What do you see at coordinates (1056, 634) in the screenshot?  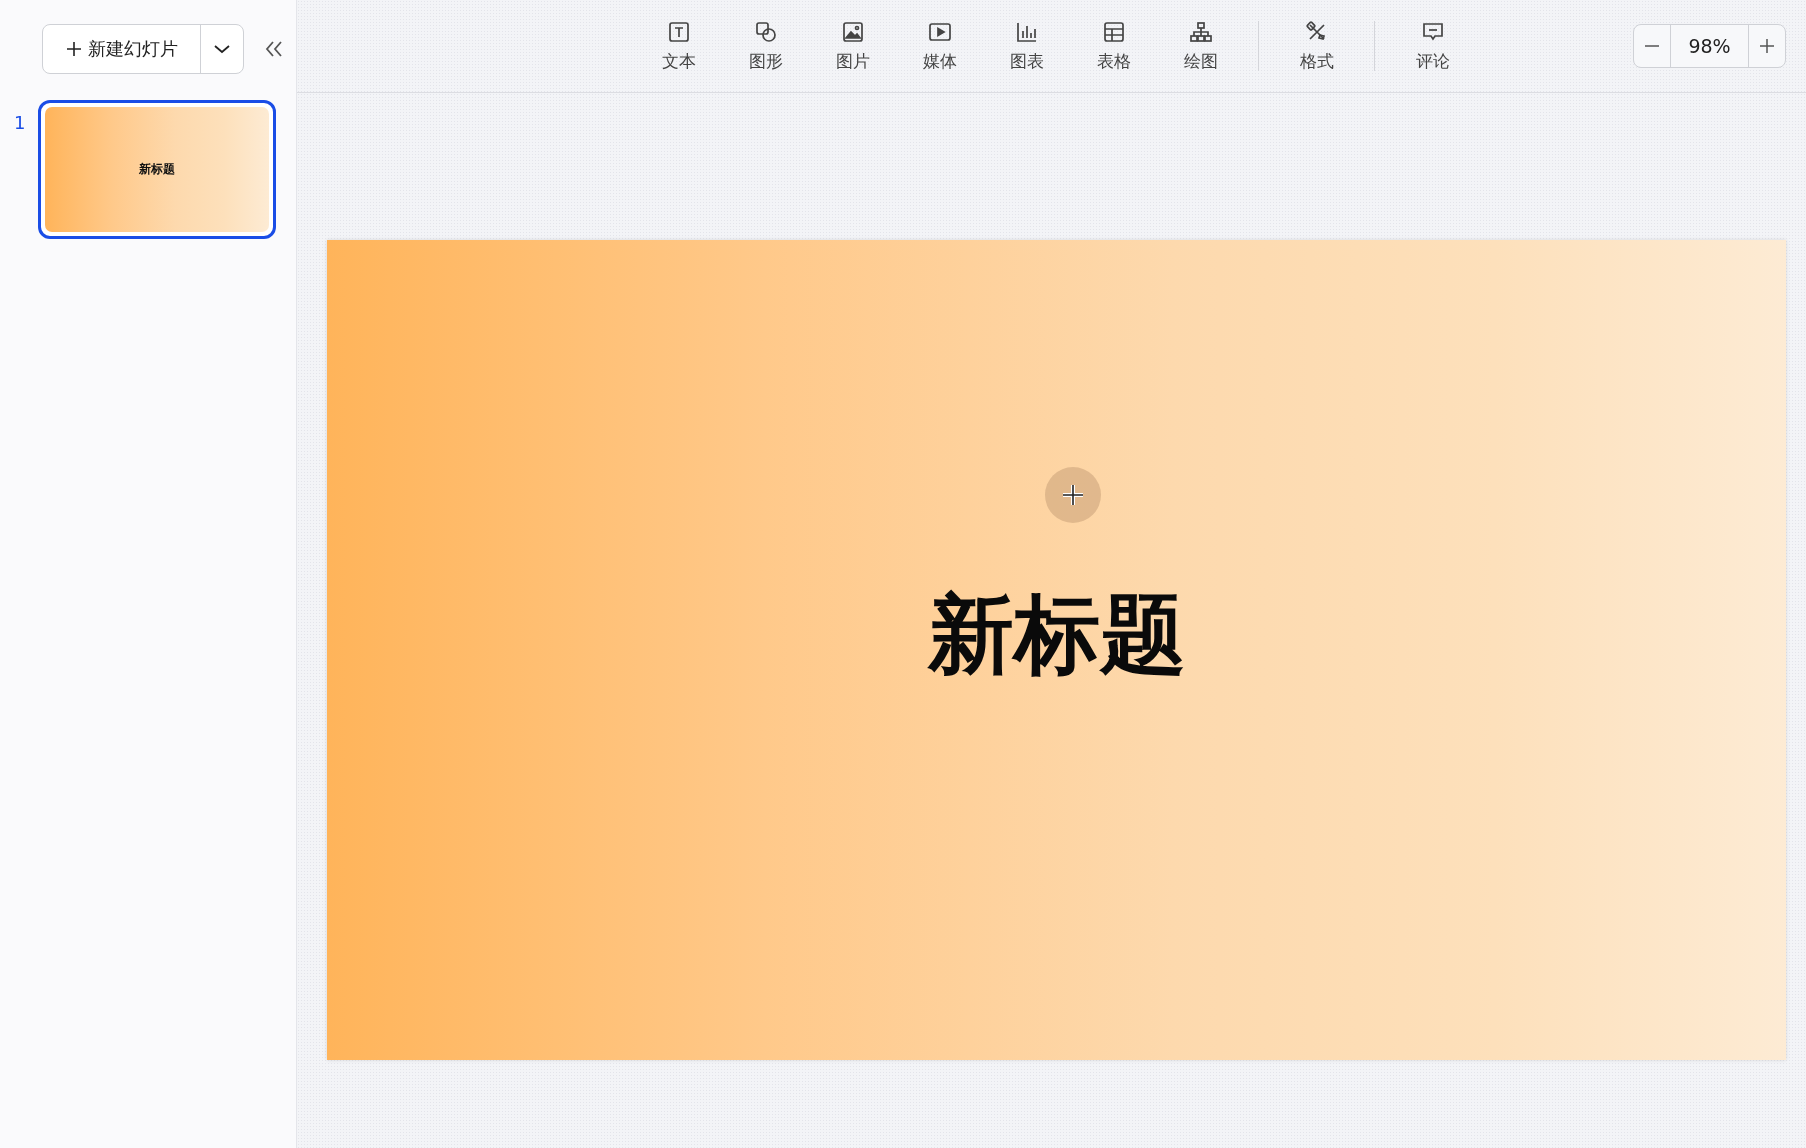 I see `slide-title: 新标题` at bounding box center [1056, 634].